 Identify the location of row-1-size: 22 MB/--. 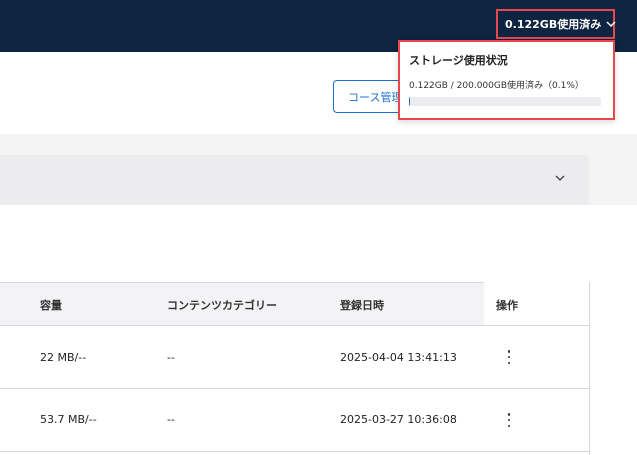
(63, 357).